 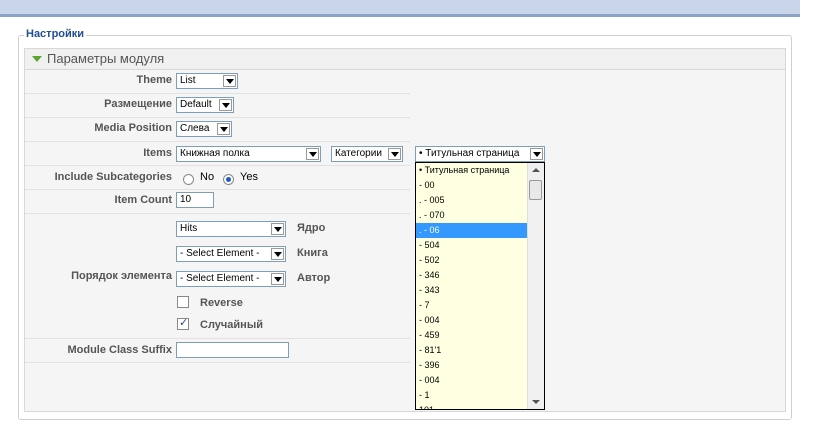 What do you see at coordinates (535, 190) in the screenshot?
I see `scroll-thumb` at bounding box center [535, 190].